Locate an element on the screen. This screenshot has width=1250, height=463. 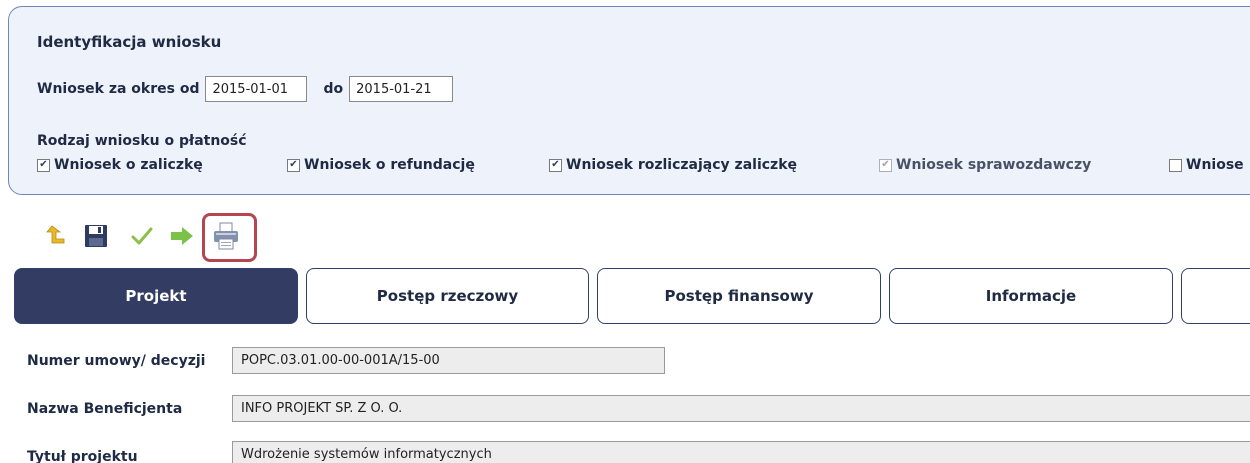
tab-next is located at coordinates (1215, 296).